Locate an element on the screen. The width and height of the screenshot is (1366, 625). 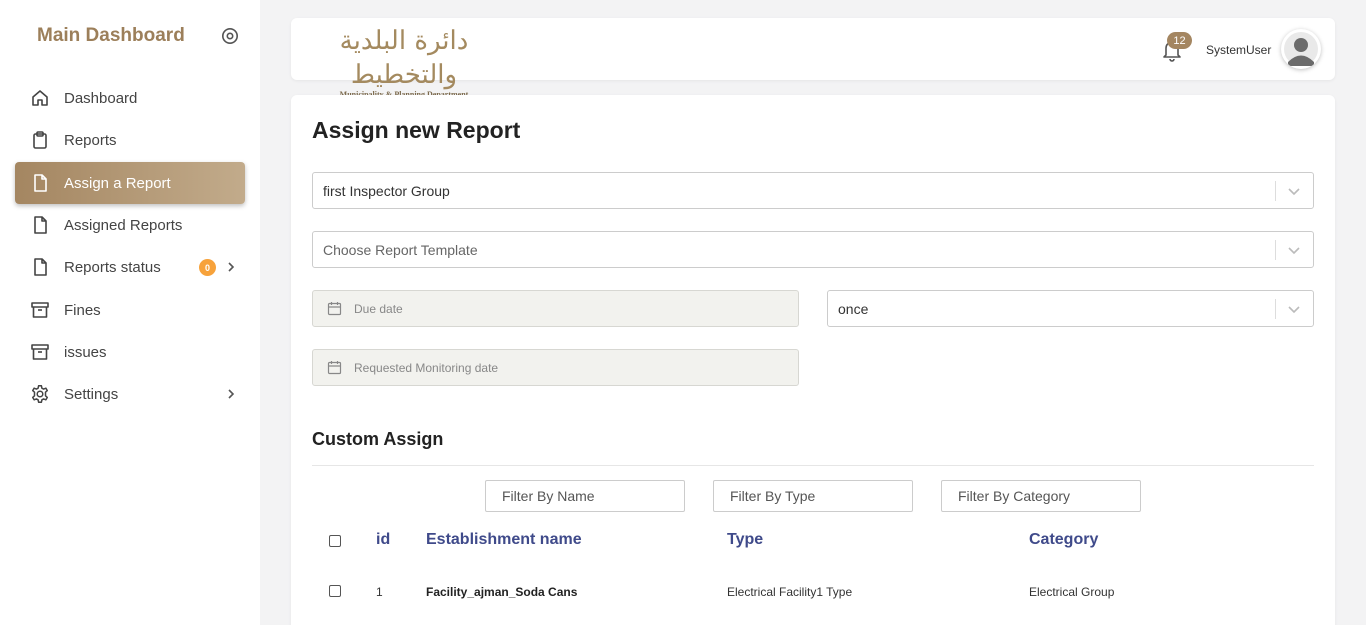
sidebar-item-fines: Fines is located at coordinates (130, 310).